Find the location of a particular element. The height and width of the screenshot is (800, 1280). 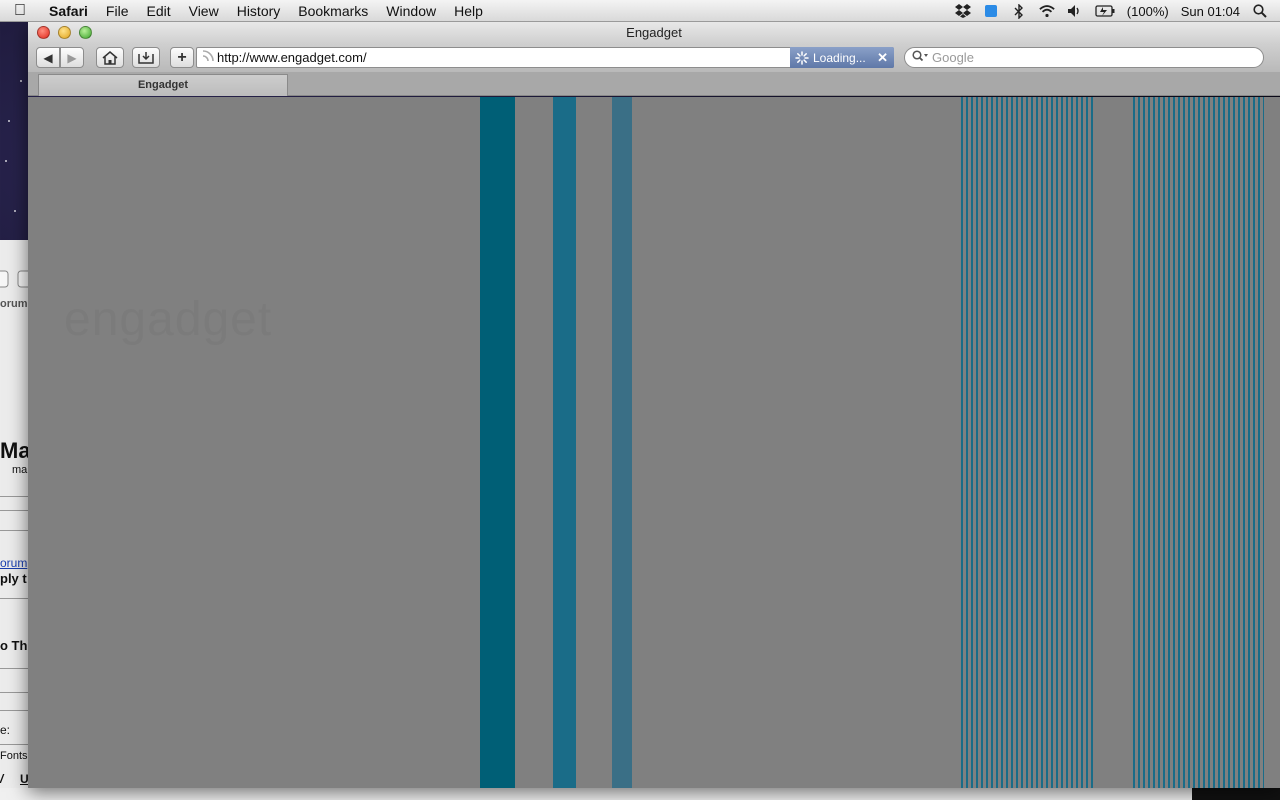

search-icon is located at coordinates (918, 57).